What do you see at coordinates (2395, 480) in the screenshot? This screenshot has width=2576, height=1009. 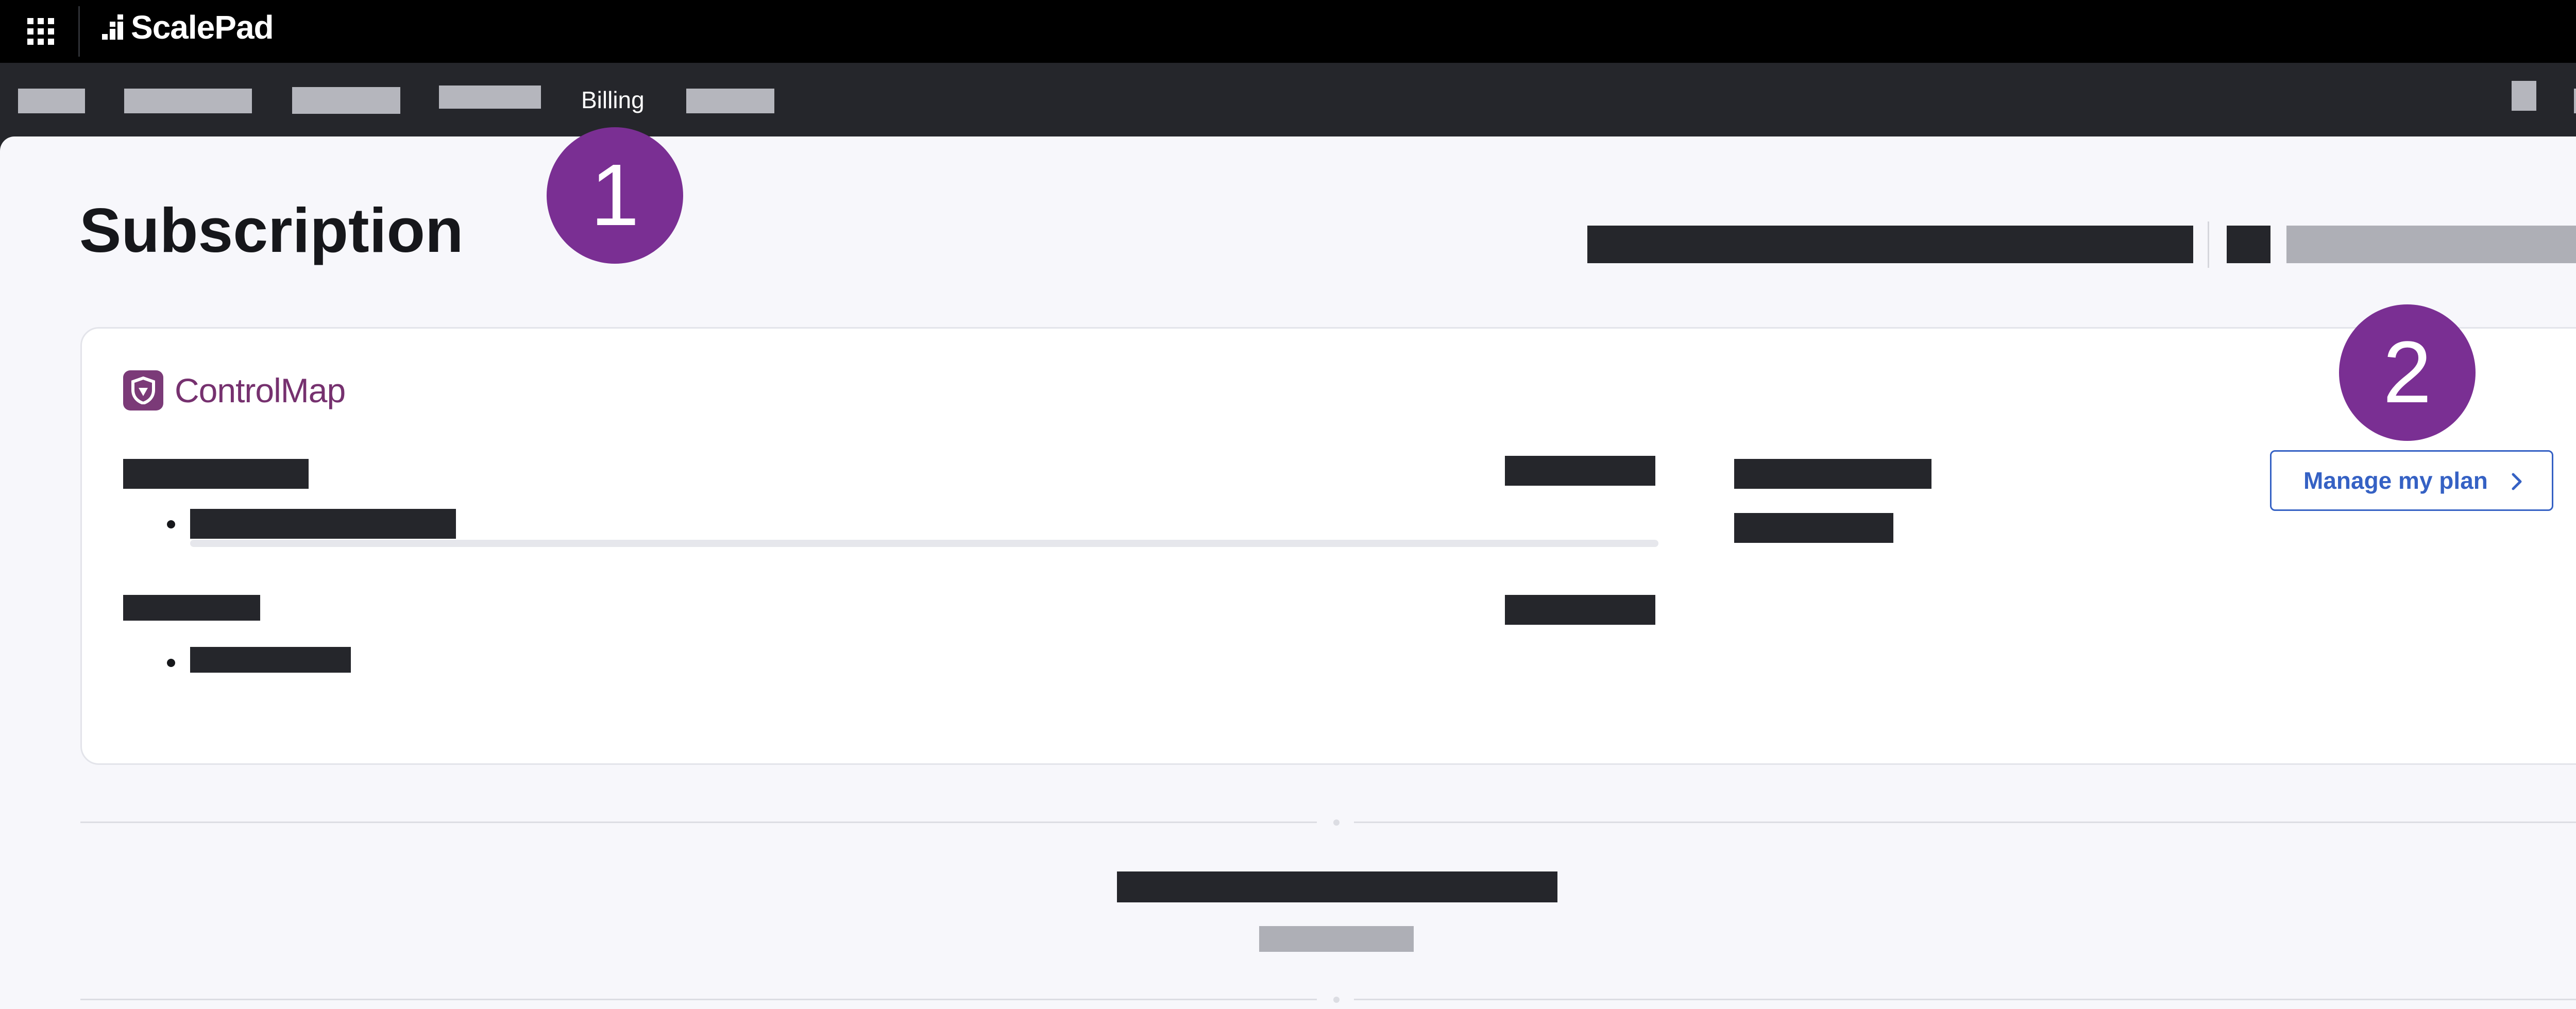 I see `manage-plan-label: Manage my plan` at bounding box center [2395, 480].